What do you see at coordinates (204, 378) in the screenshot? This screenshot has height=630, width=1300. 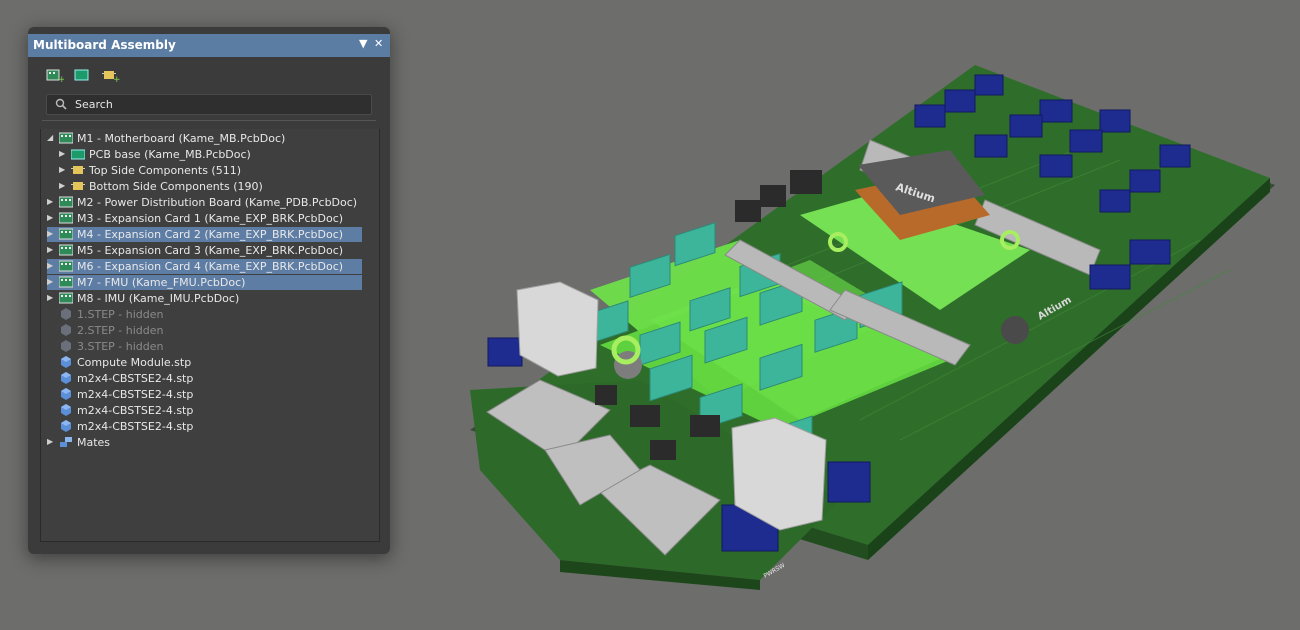 I see `tree-item-m2x4-1: m2x4-CBSTSE2-4.stp` at bounding box center [204, 378].